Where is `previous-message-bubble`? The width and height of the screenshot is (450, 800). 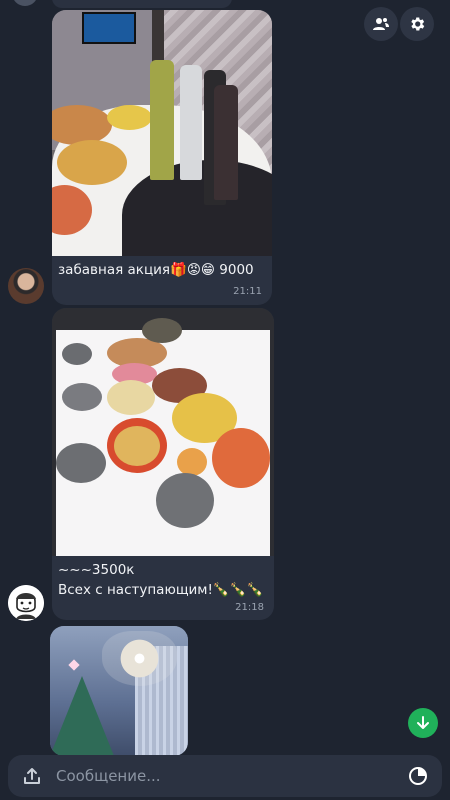 previous-message-bubble is located at coordinates (142, 4).